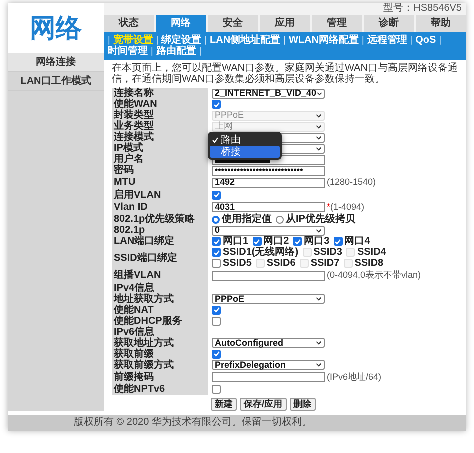 This screenshot has height=453, width=474. Describe the element at coordinates (423, 9) in the screenshot. I see `model-number: 型号：HS8546V5` at that location.